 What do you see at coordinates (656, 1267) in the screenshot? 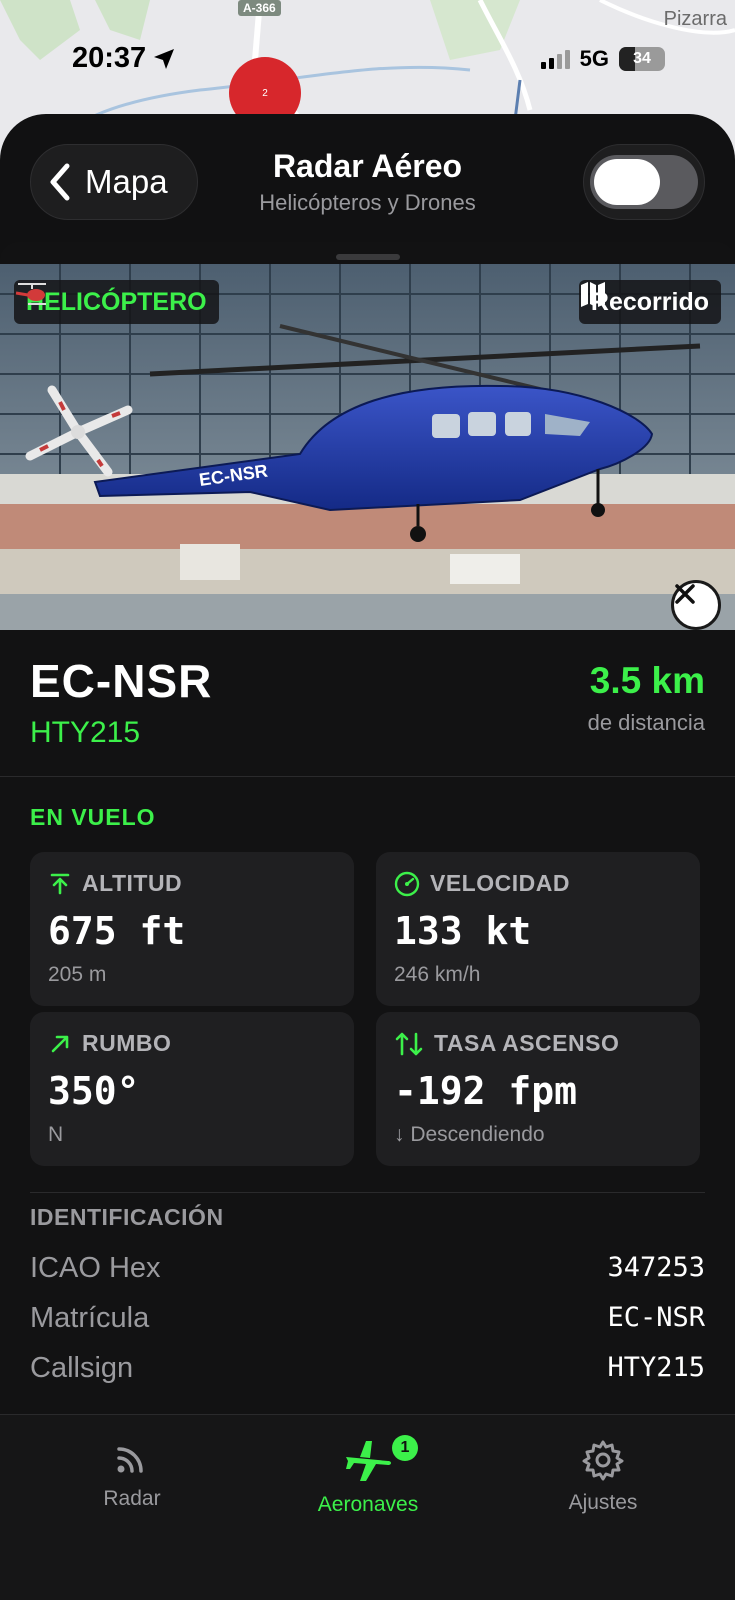
I see `info-value: 347253` at bounding box center [656, 1267].